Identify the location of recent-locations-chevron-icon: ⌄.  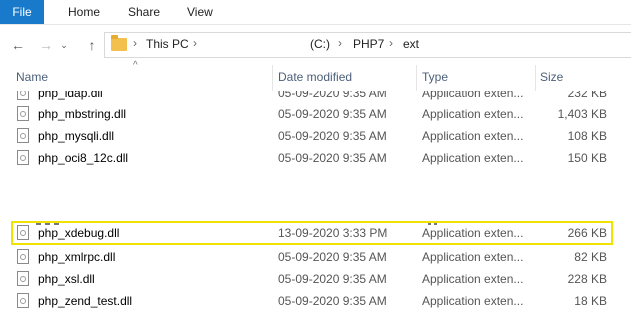
(64, 45).